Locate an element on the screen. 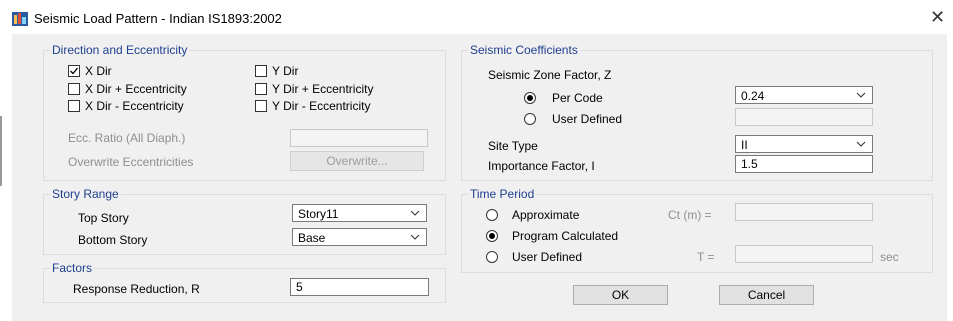 The height and width of the screenshot is (321, 953). site-type-label: Site Type is located at coordinates (513, 146).